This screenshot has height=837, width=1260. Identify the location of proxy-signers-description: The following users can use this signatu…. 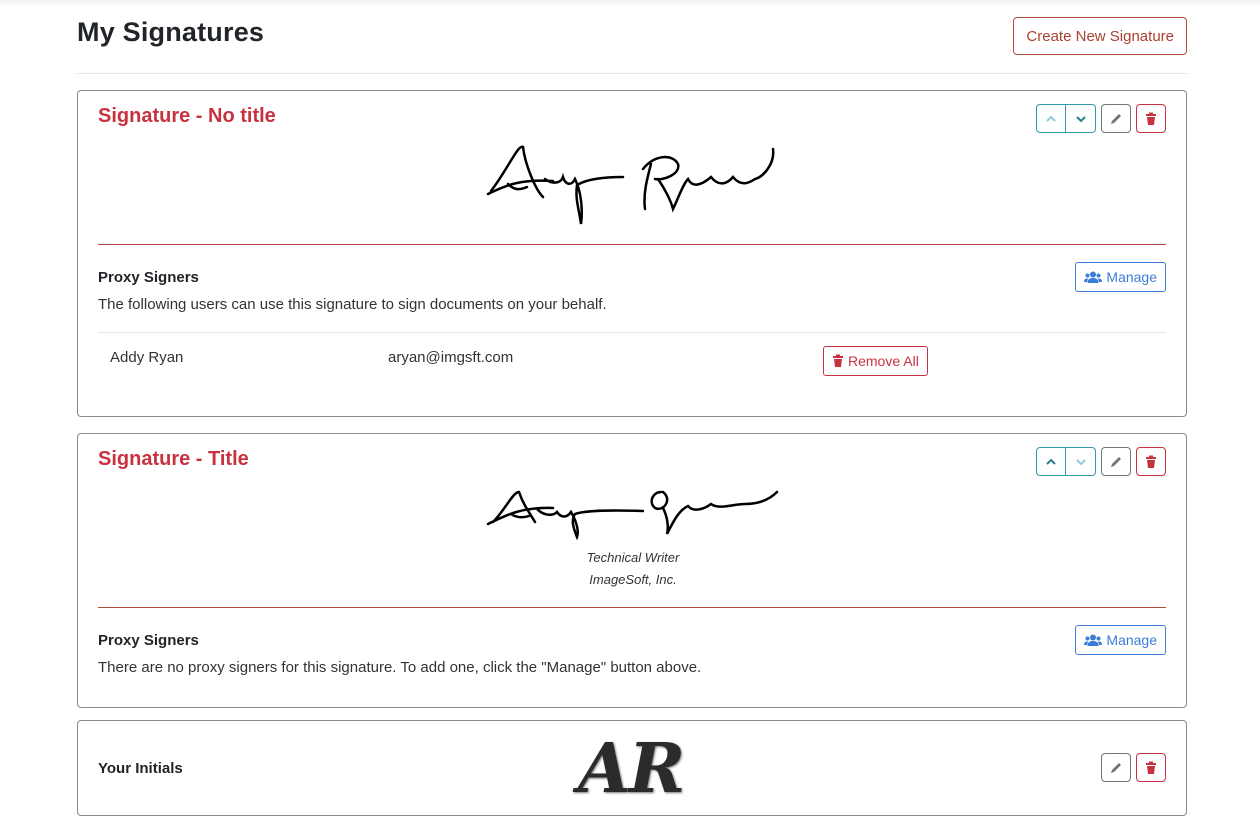
(352, 304).